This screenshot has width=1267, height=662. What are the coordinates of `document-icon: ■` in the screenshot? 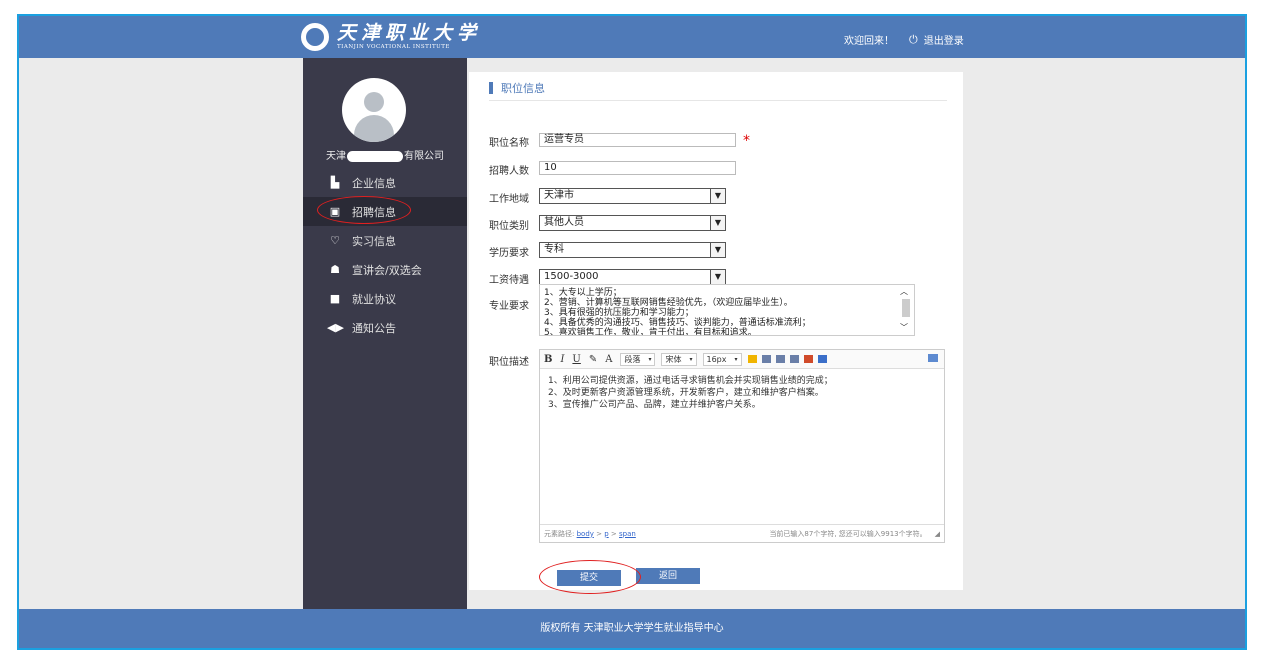 It's located at (335, 298).